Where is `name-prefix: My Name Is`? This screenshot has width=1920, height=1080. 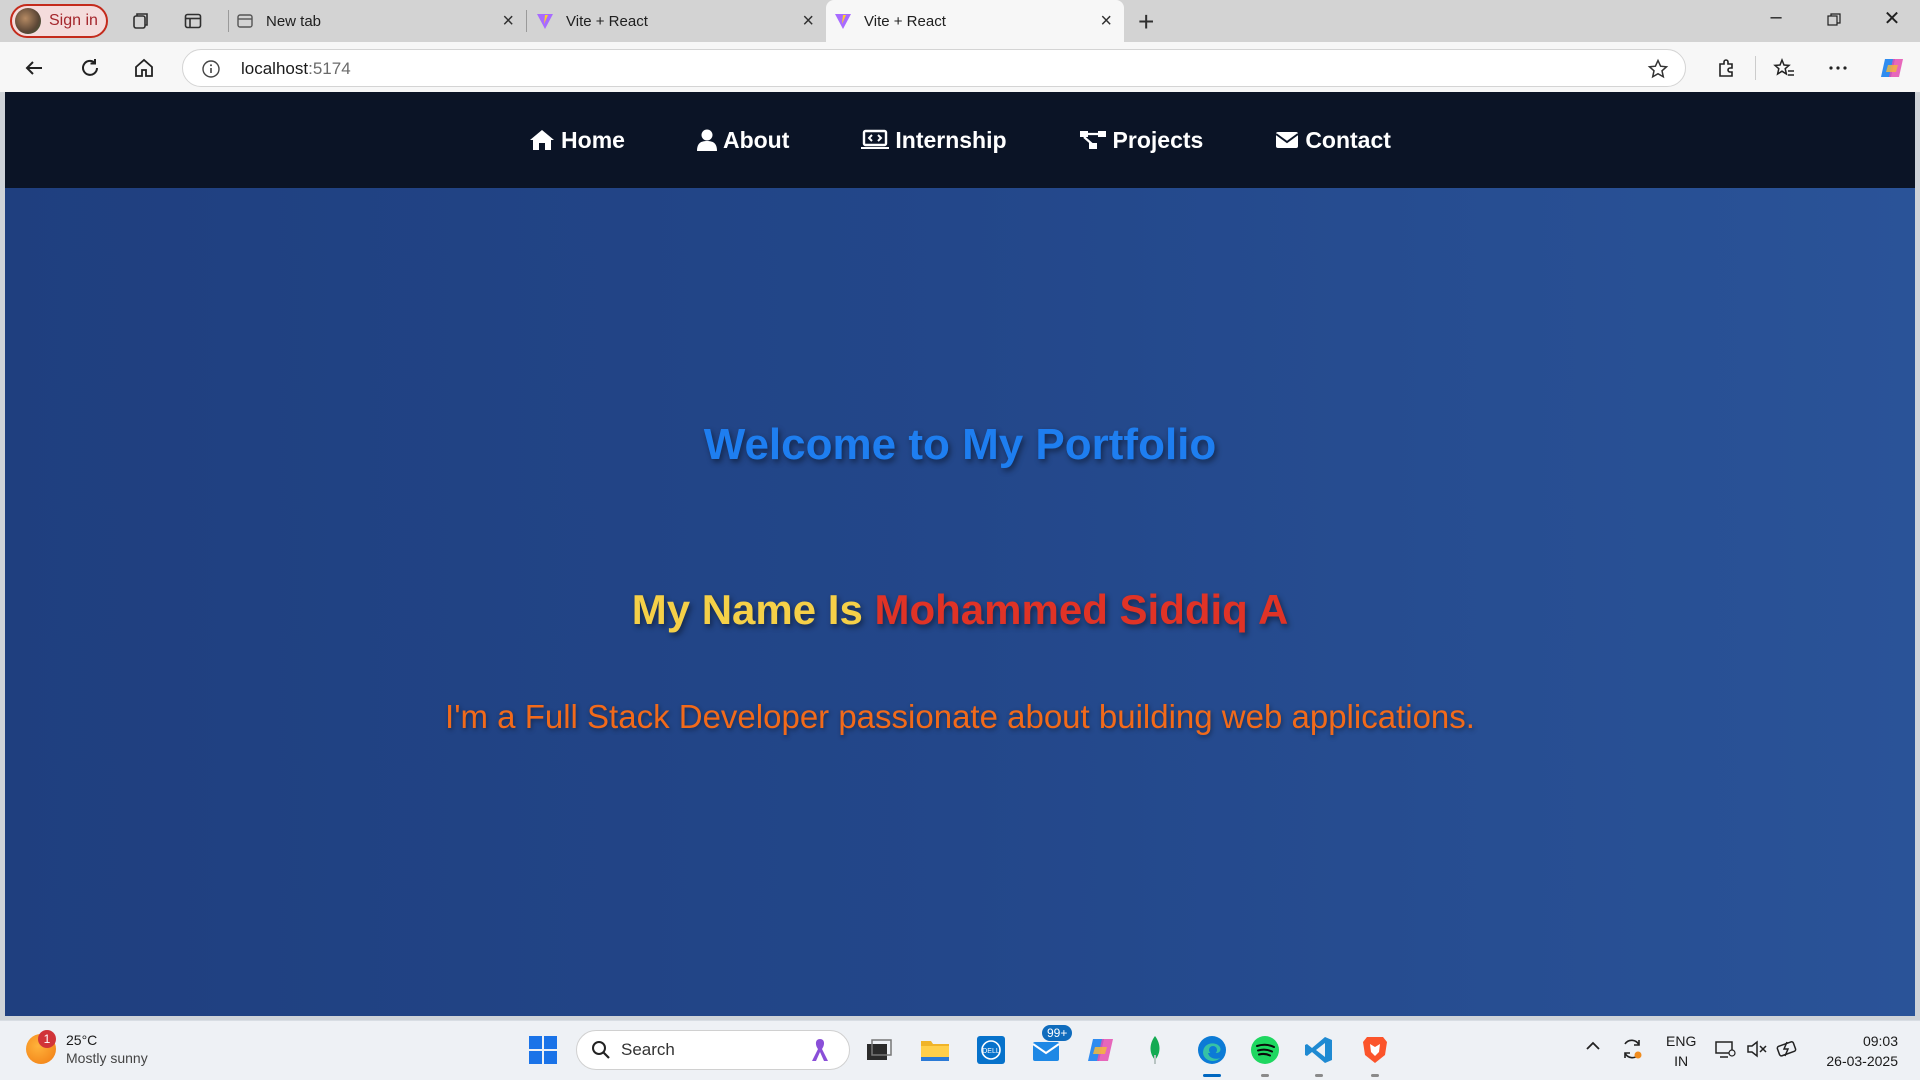 name-prefix: My Name Is is located at coordinates (747, 609).